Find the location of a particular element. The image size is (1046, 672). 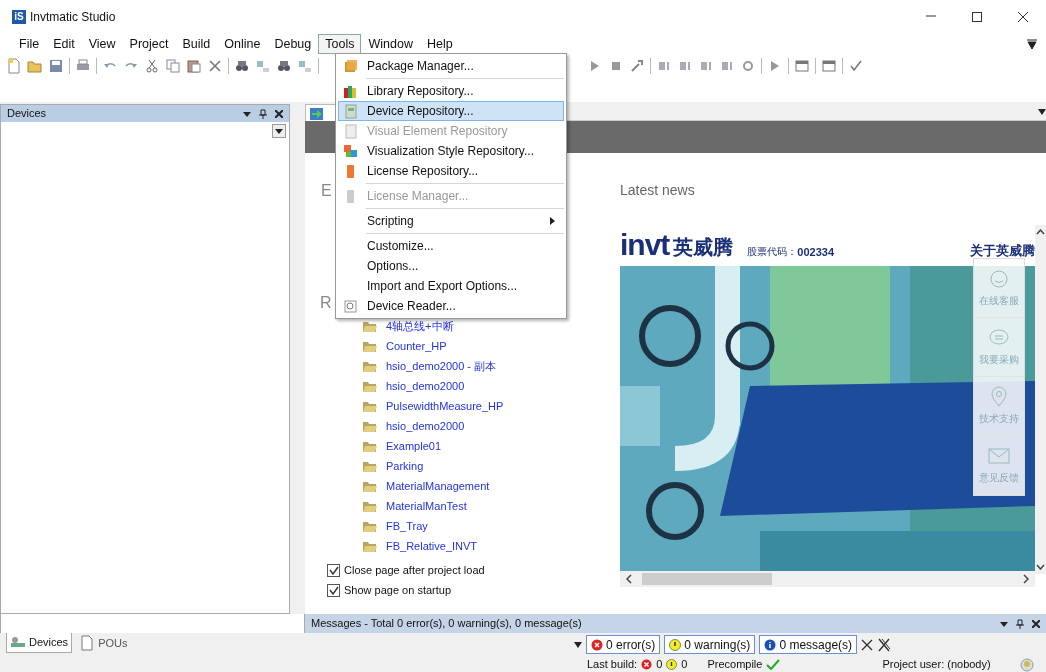

about-link: 关于英威腾 is located at coordinates (1002, 251).